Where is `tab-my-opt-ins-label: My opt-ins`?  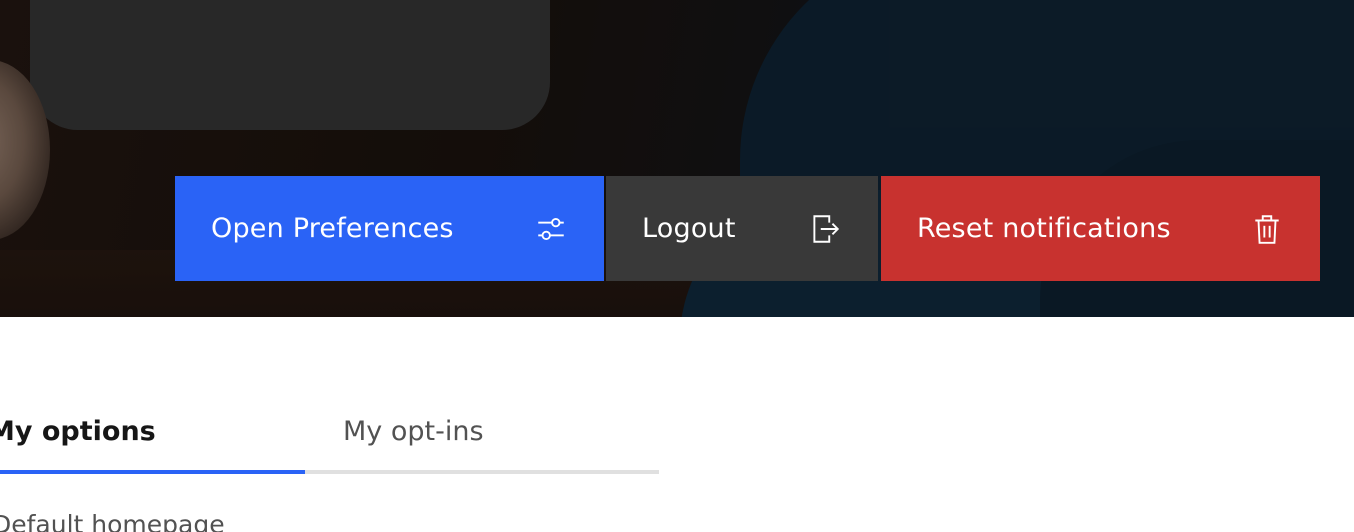 tab-my-opt-ins-label: My opt-ins is located at coordinates (413, 431).